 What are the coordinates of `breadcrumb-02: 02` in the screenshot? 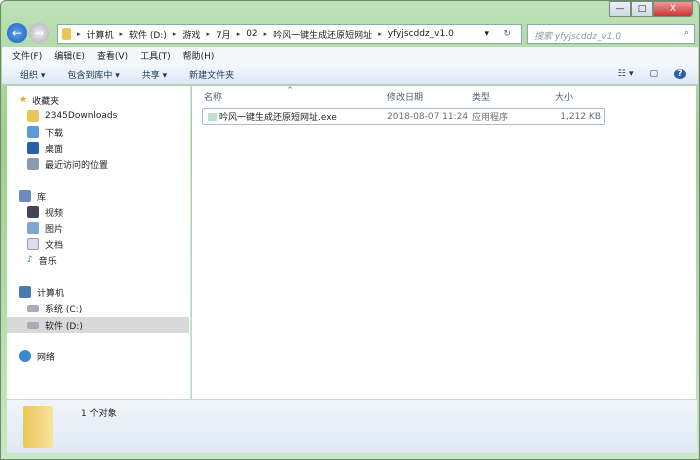 It's located at (251, 34).